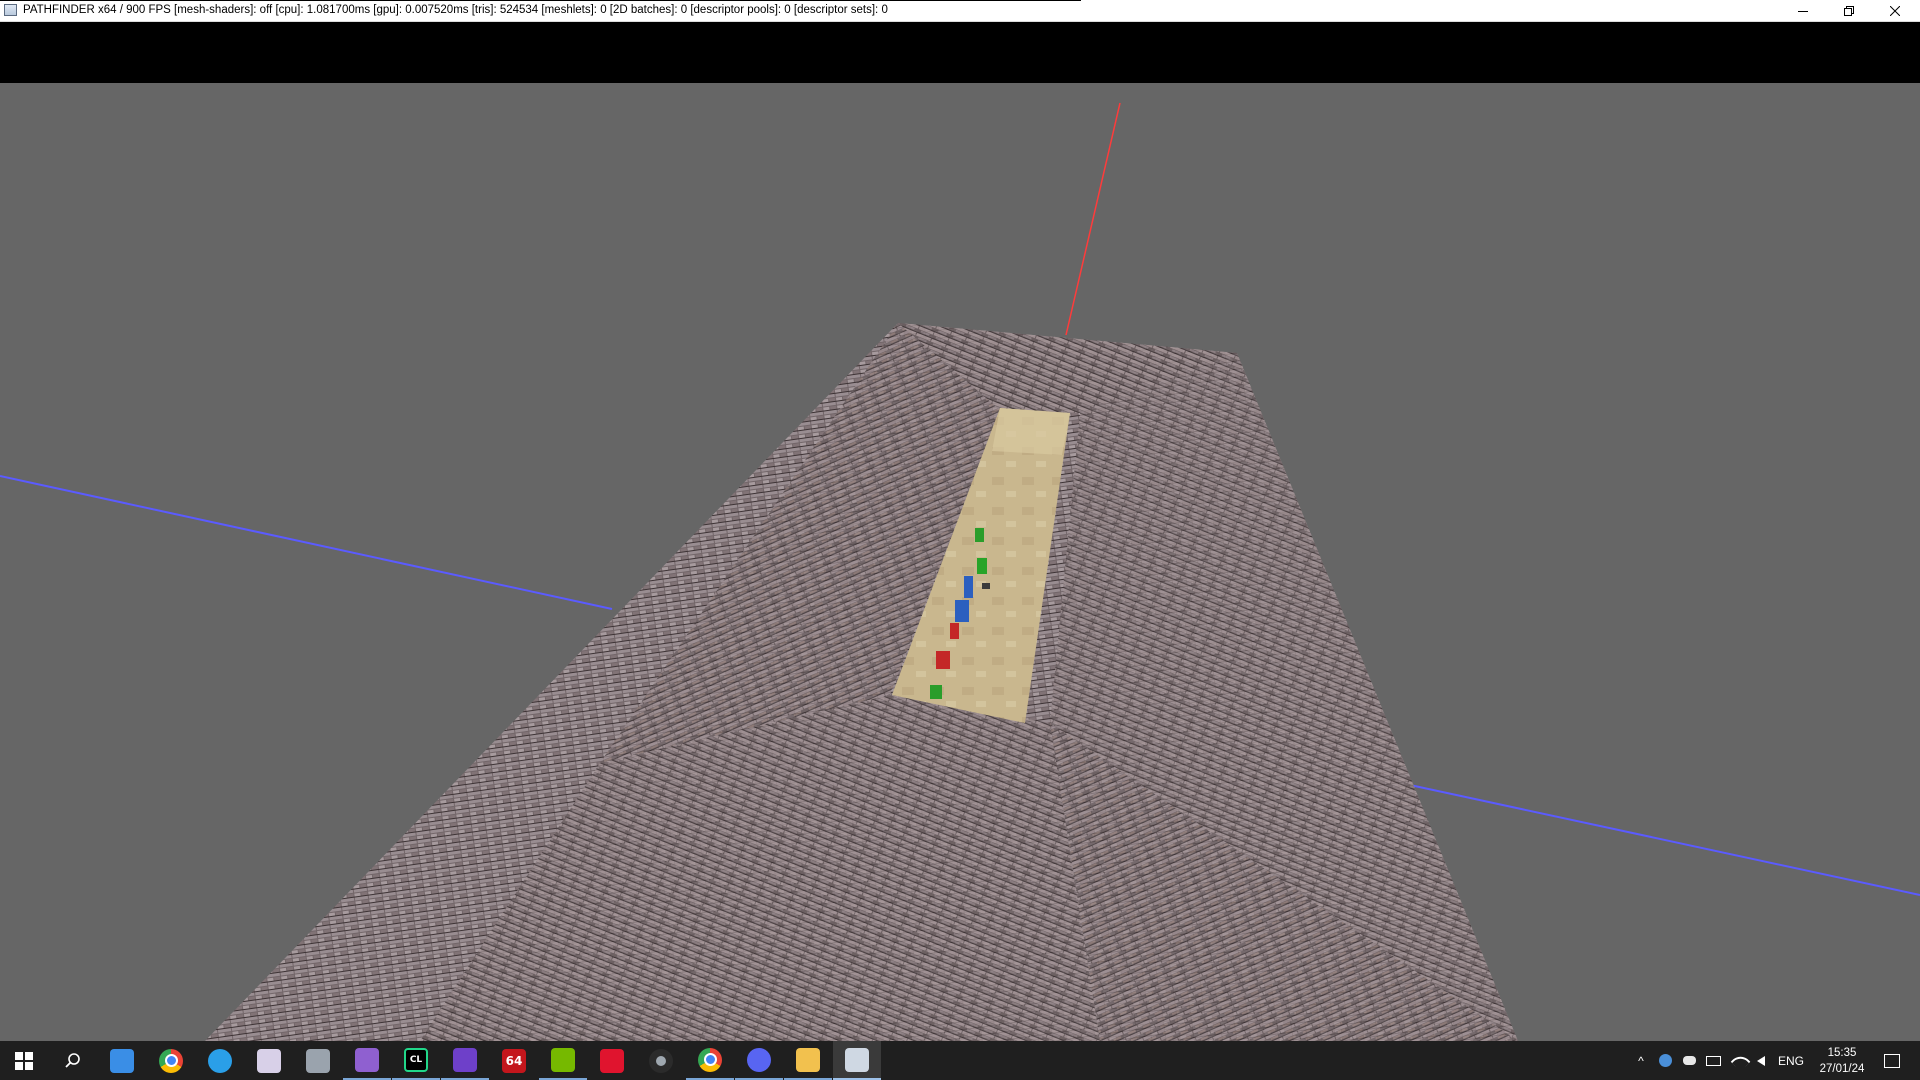  I want to click on compass-icon, so click(220, 1060).